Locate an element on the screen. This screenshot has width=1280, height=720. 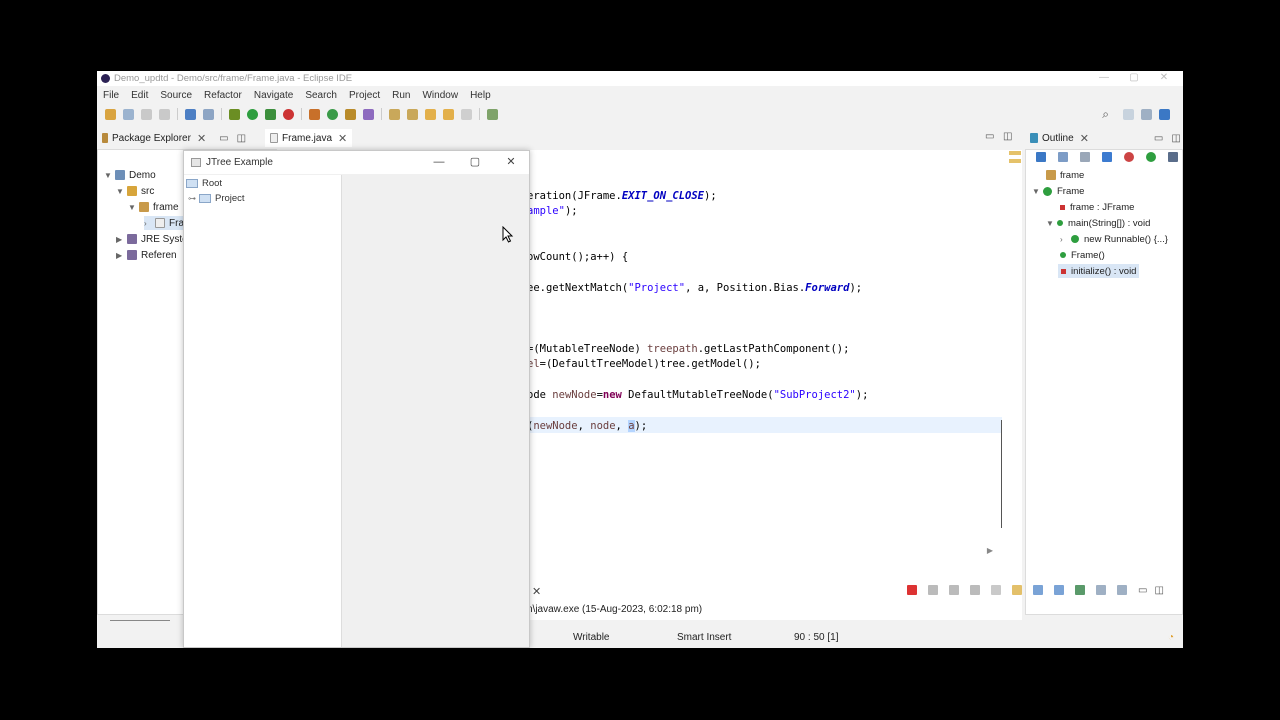
tree-item-referenced: ▶ Referen is located at coordinates (146, 255).